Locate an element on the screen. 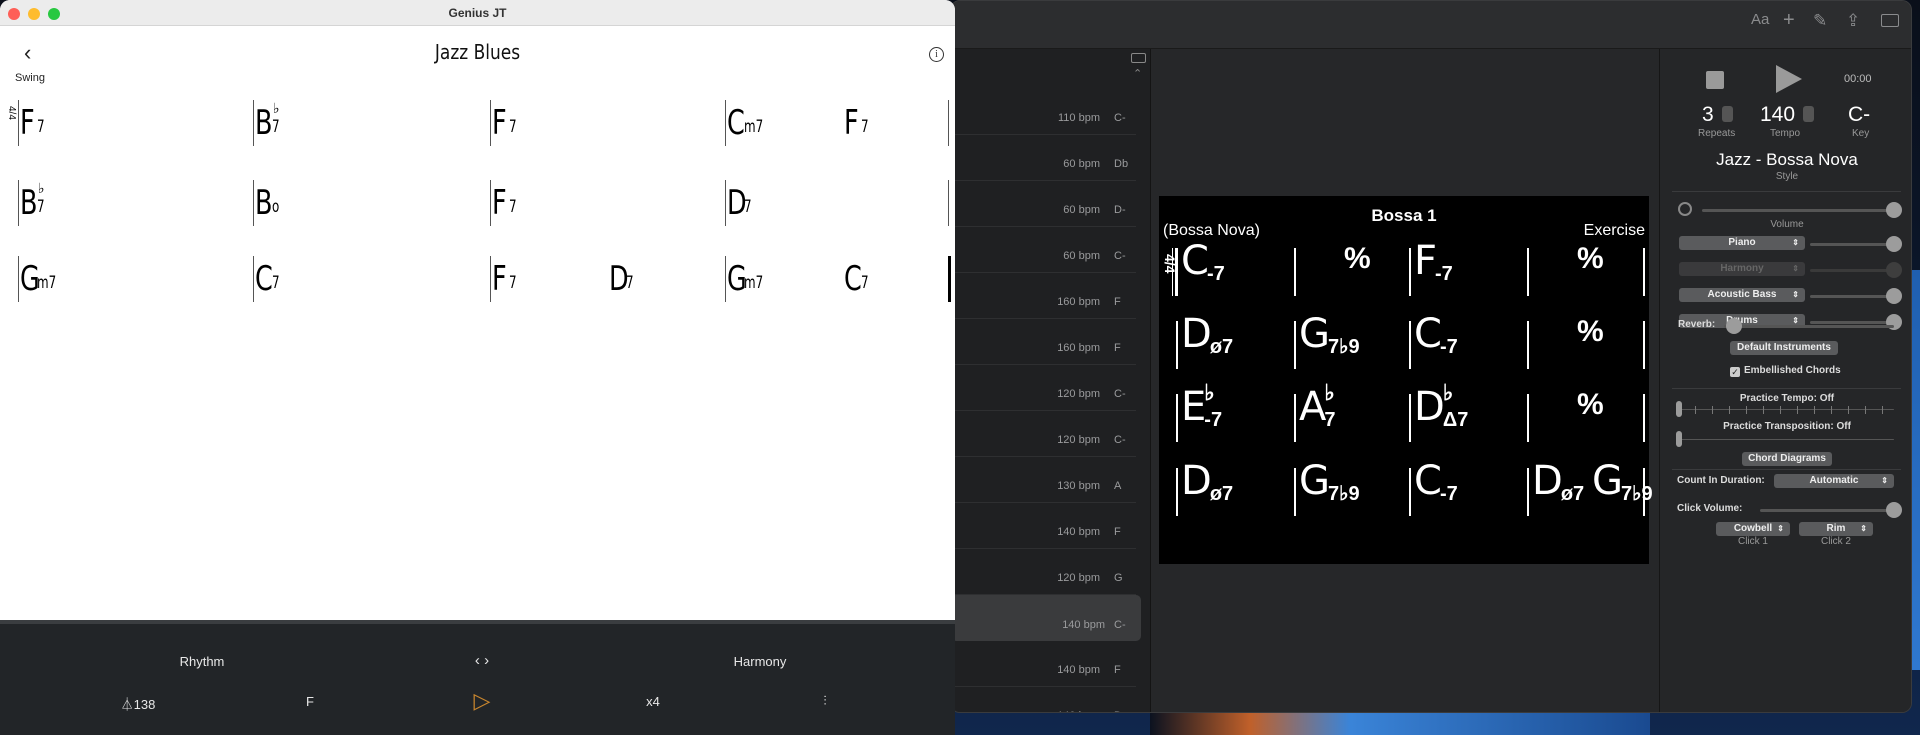 The image size is (1920, 735). code-toggle-icon: ‹ › is located at coordinates (482, 660).